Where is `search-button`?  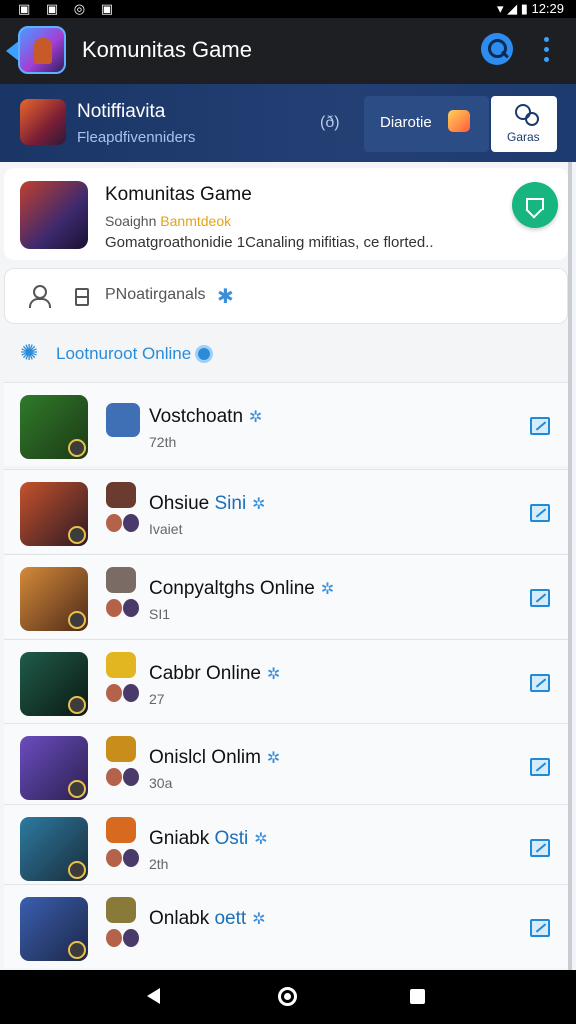 search-button is located at coordinates (497, 49).